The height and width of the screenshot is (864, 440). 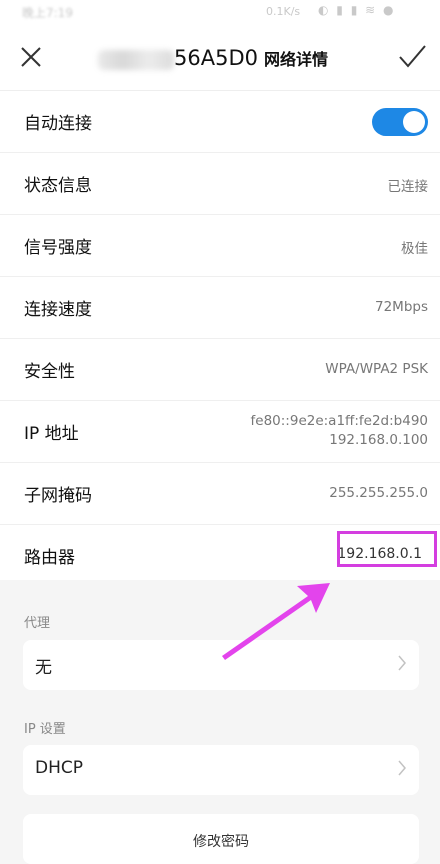 I want to click on change-password-button: 修改密码, so click(x=221, y=839).